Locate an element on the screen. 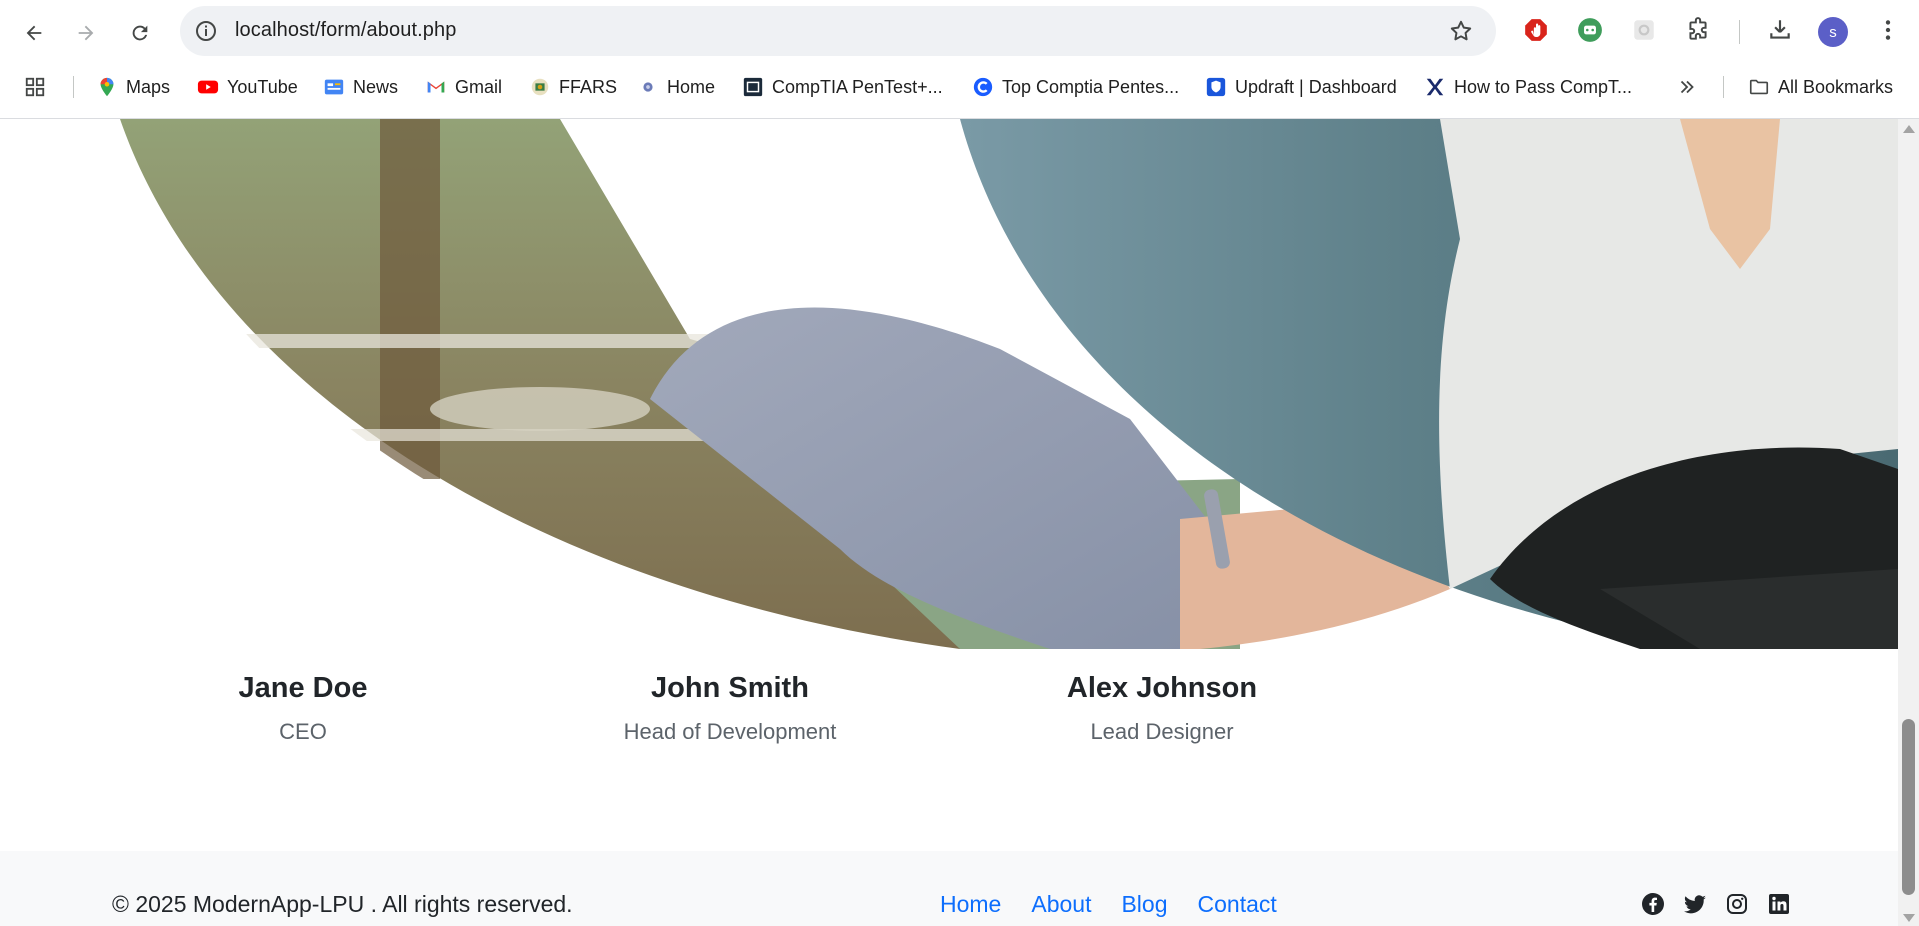  robot-icon is located at coordinates (1590, 30).